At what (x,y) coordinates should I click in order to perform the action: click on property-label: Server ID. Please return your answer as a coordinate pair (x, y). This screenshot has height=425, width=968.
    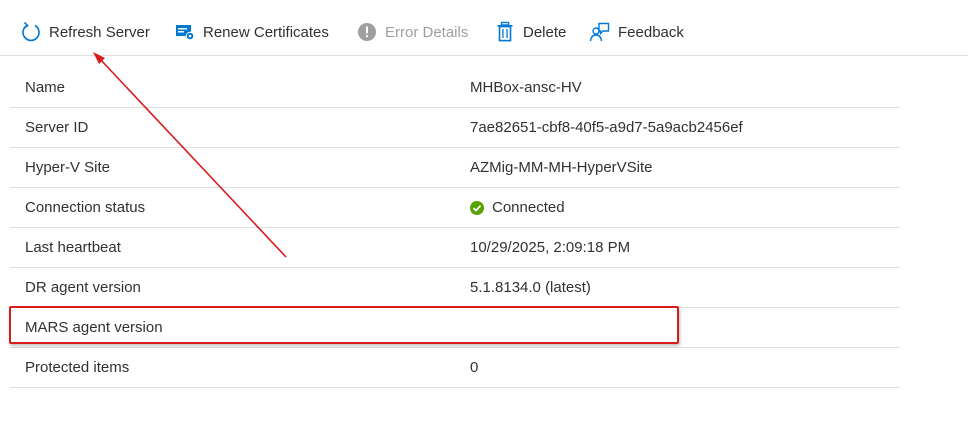
    Looking at the image, I should click on (57, 127).